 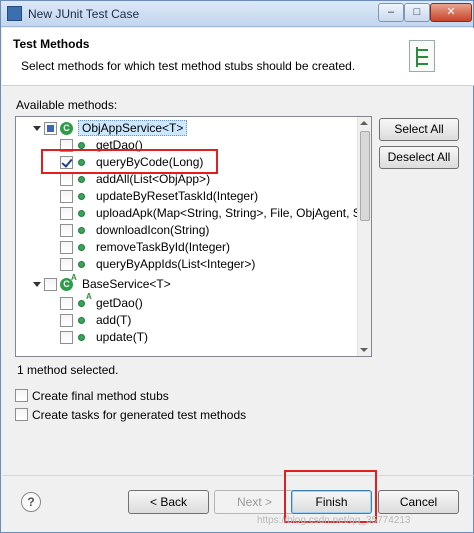 I want to click on next-button: Next >, so click(x=254, y=502).